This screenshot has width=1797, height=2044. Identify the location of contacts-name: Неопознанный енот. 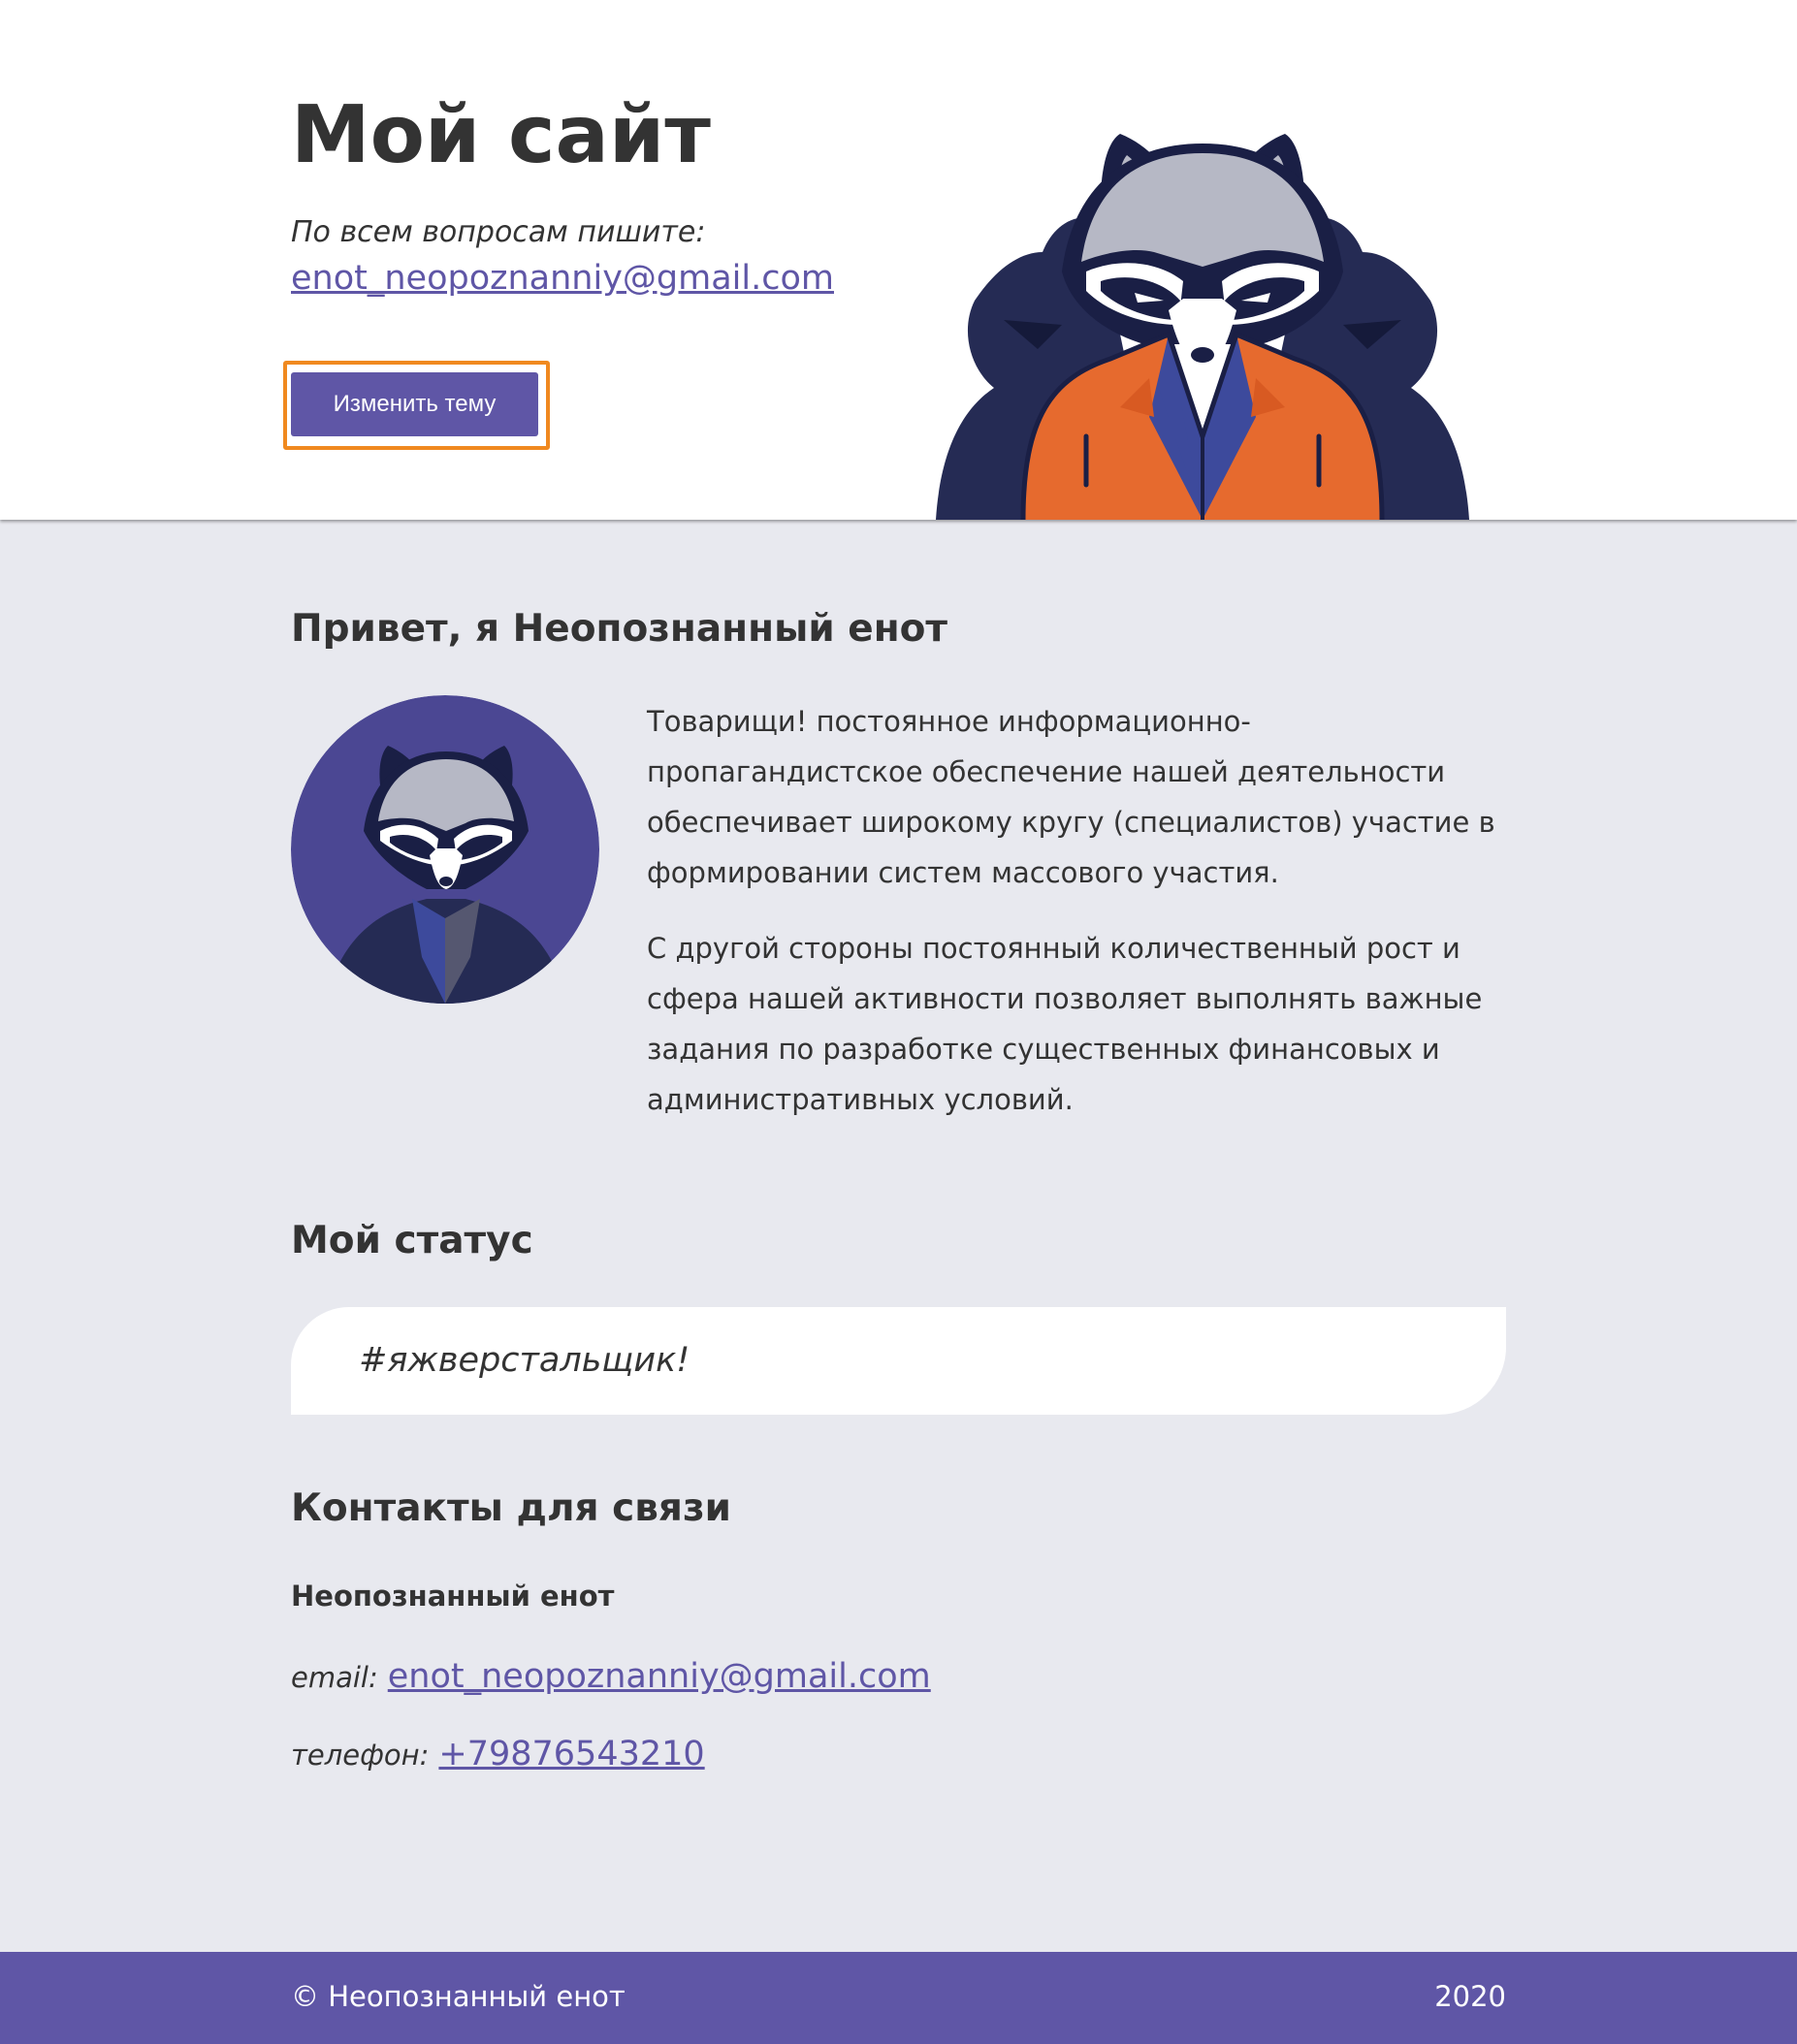
(453, 1596).